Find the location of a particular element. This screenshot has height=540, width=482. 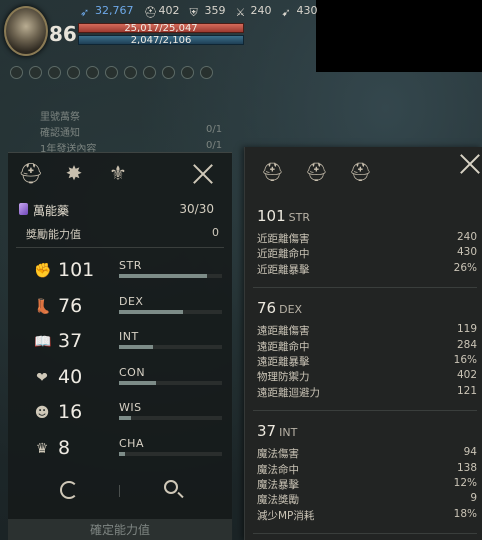

shield-icon: ⛨ is located at coordinates (193, 12).